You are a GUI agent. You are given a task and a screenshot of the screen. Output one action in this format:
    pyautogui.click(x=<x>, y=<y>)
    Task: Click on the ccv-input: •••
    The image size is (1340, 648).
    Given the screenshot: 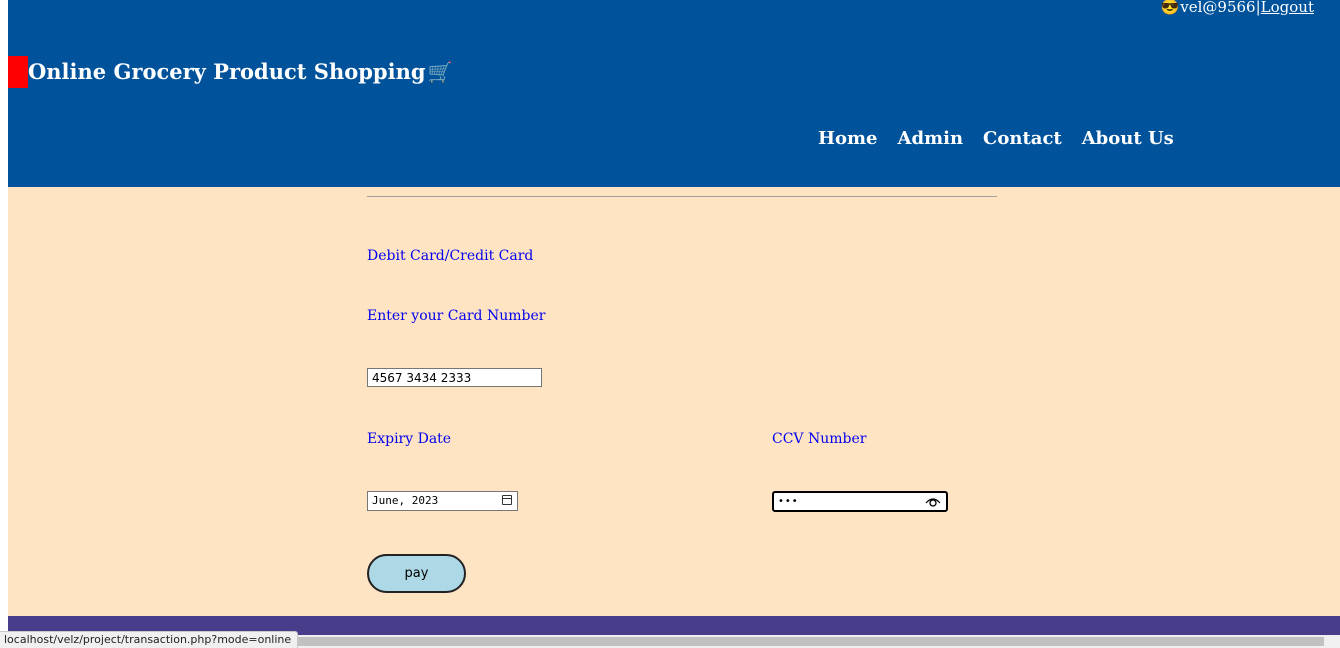 What is the action you would take?
    pyautogui.click(x=860, y=501)
    